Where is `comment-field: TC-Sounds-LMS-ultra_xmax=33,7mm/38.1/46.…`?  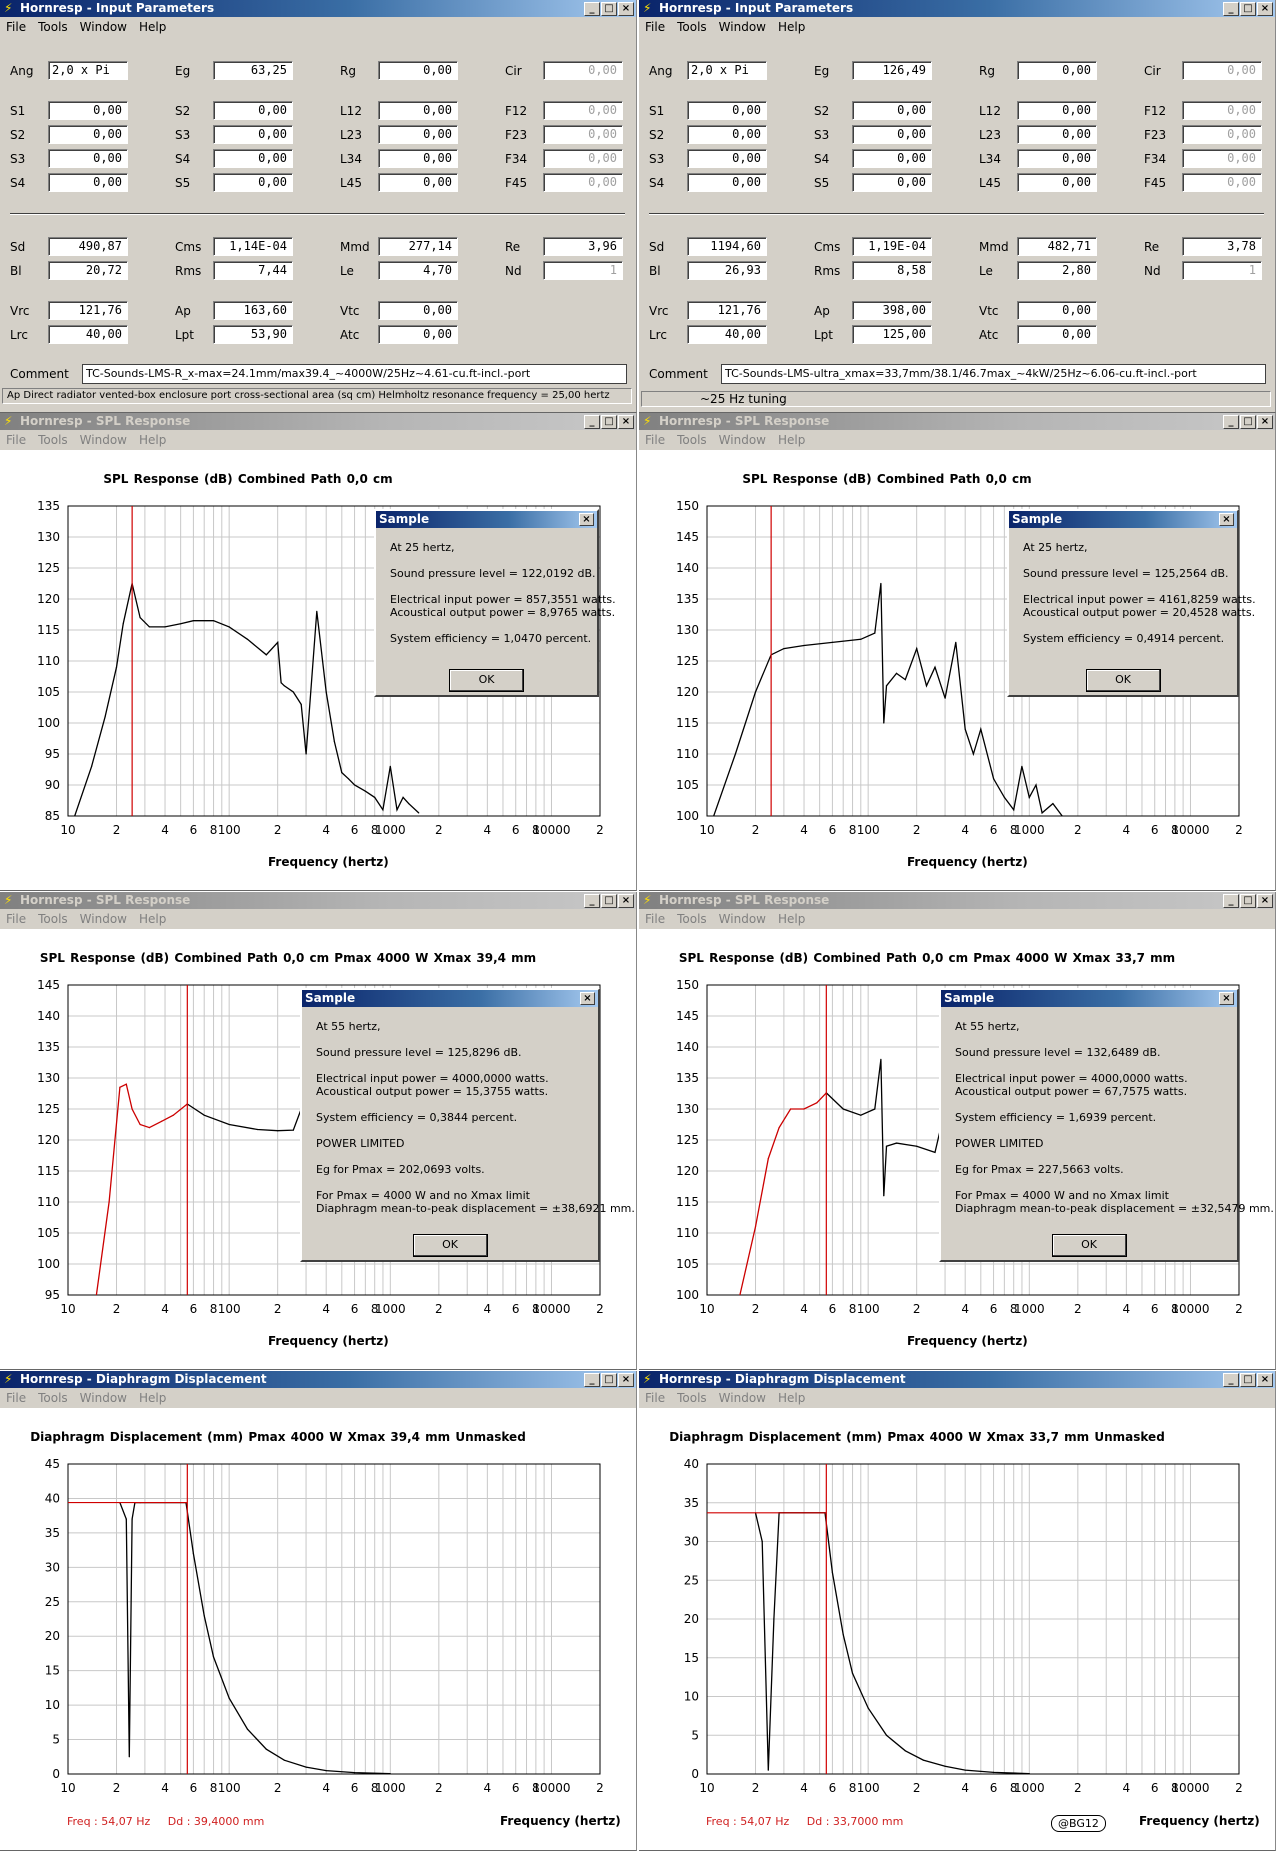
comment-field: TC-Sounds-LMS-ultra_xmax=33,7mm/38.1/46.… is located at coordinates (993, 374).